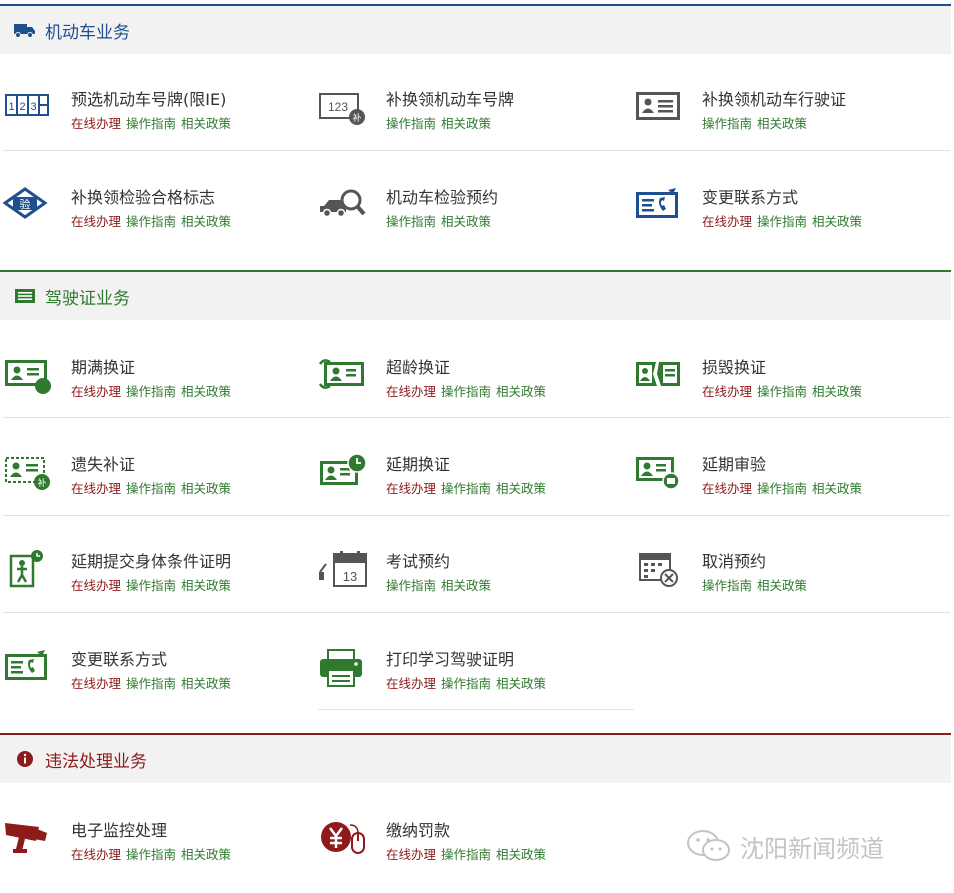 The height and width of the screenshot is (893, 954). I want to click on service-title: 机动车检验预约, so click(442, 196).